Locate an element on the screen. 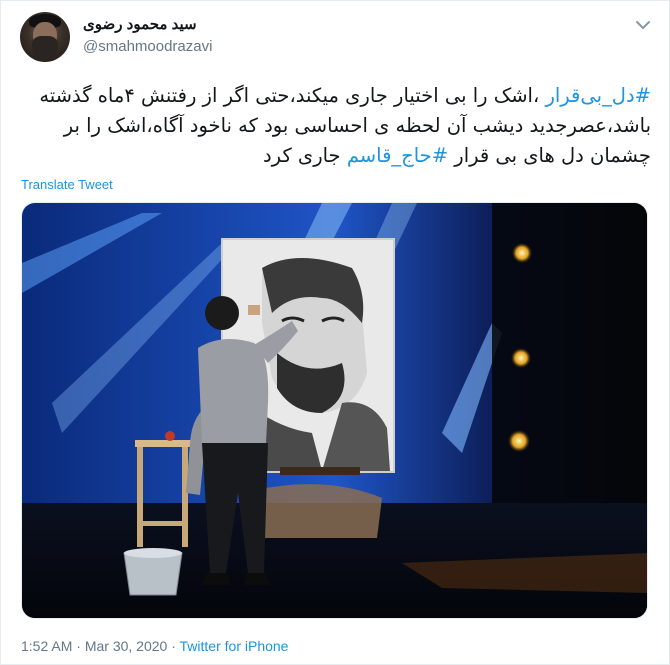 The image size is (670, 665). avatar-beard is located at coordinates (45, 47).